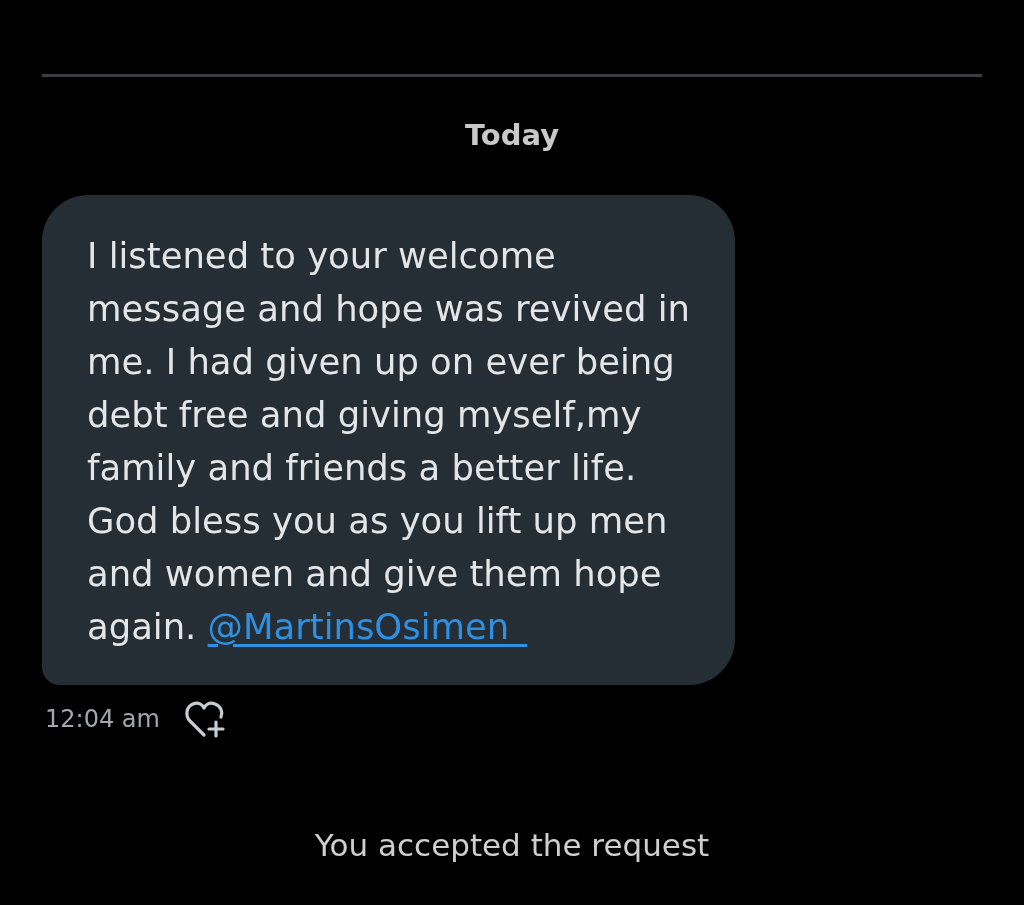 The width and height of the screenshot is (1024, 905). What do you see at coordinates (512, 135) in the screenshot?
I see `date-separator: Today` at bounding box center [512, 135].